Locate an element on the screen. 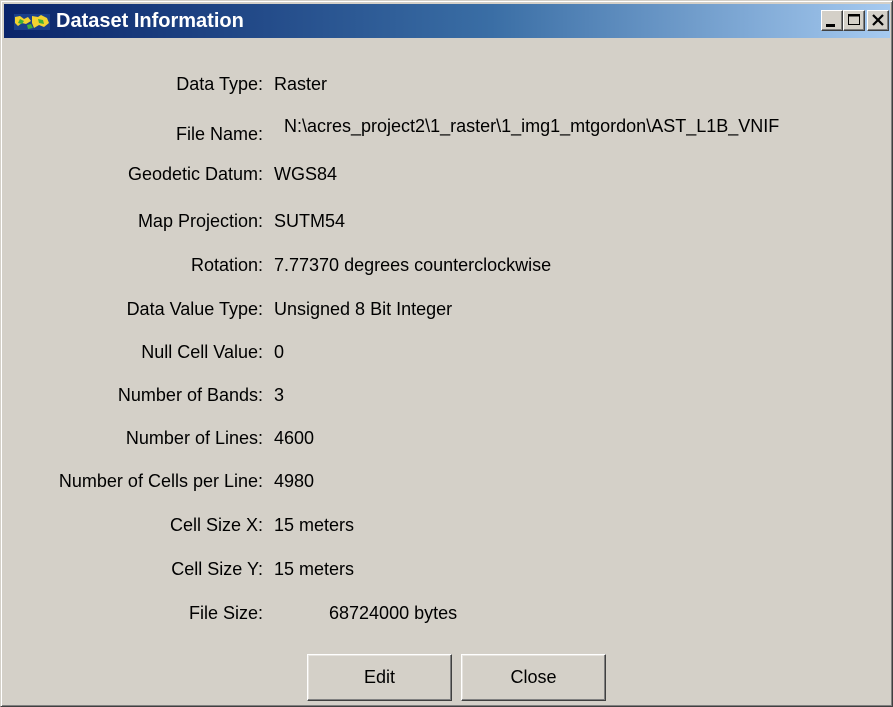  close-icon is located at coordinates (878, 20).